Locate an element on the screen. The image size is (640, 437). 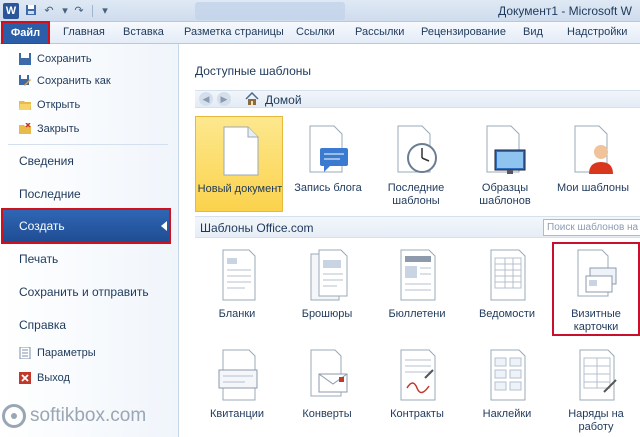
customize-icon: ▾ is located at coordinates (105, 11).